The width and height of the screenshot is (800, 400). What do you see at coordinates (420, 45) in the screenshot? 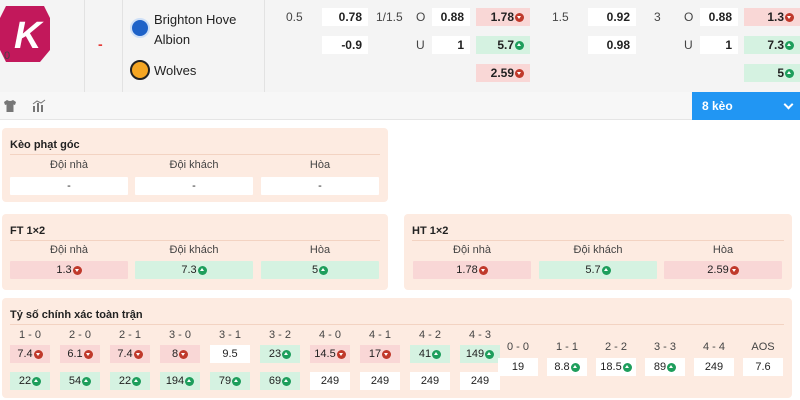
I see `ou-under-label: U` at bounding box center [420, 45].